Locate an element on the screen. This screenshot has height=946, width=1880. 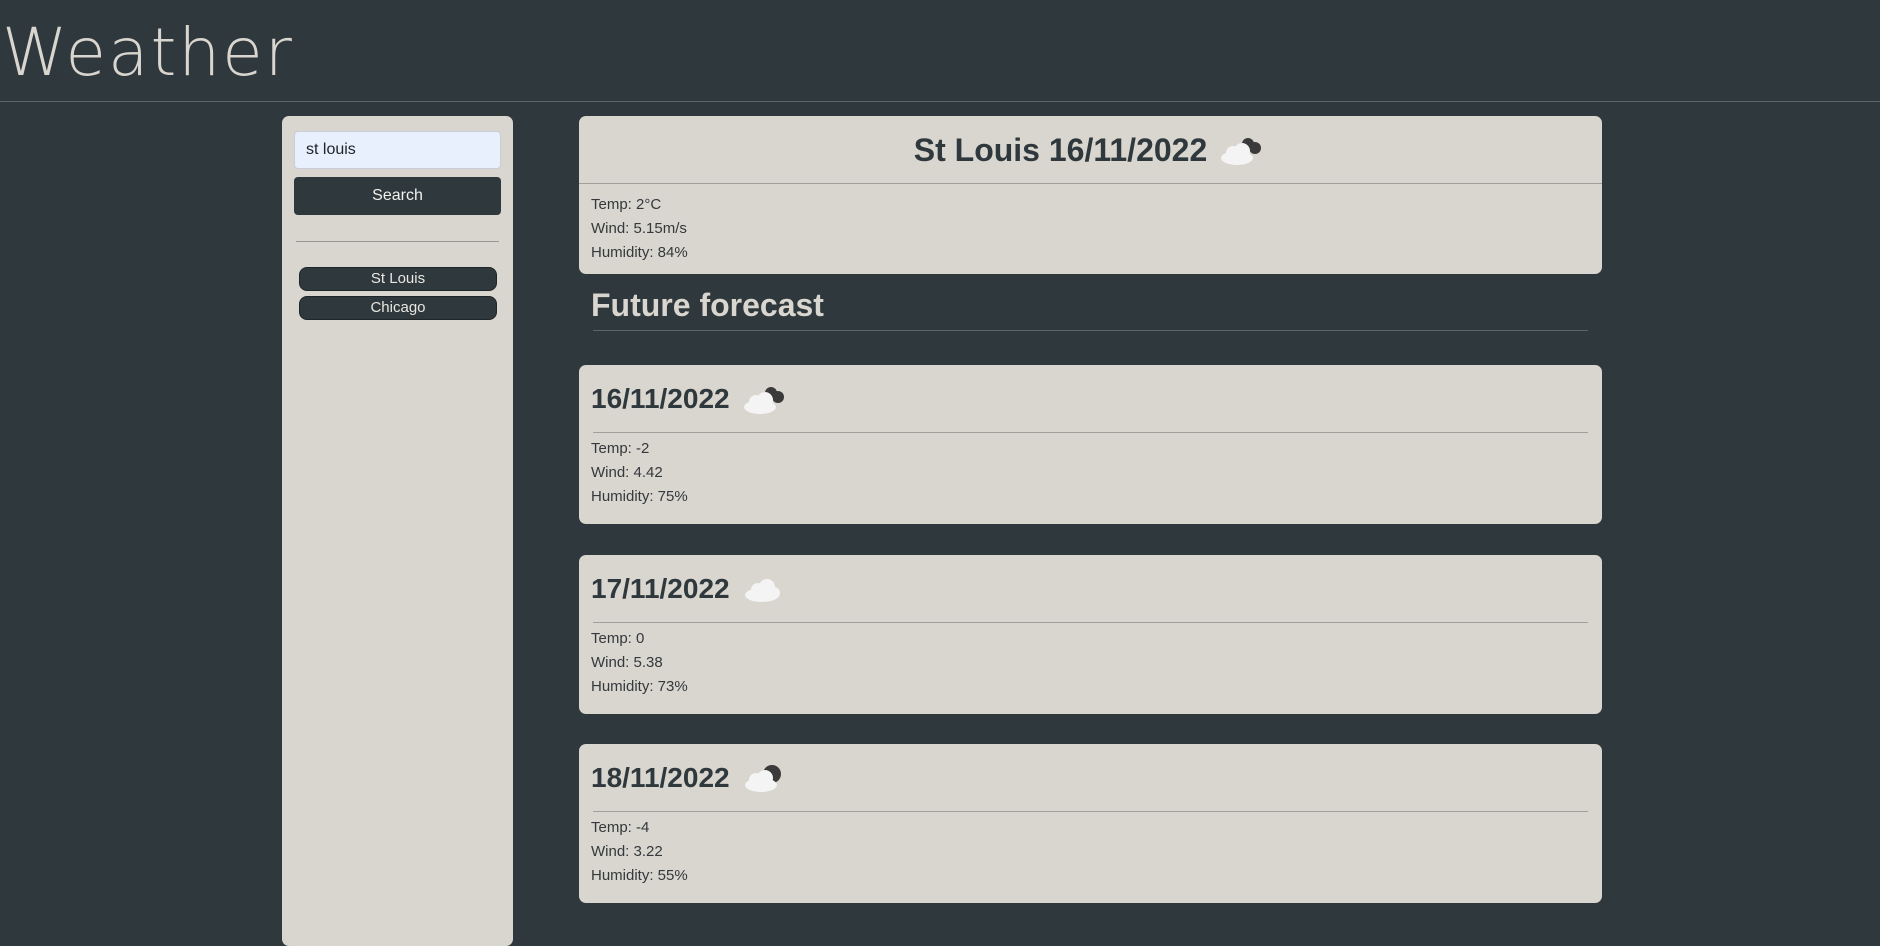
forecast-card-header: 18/11/2022 is located at coordinates (690, 778).